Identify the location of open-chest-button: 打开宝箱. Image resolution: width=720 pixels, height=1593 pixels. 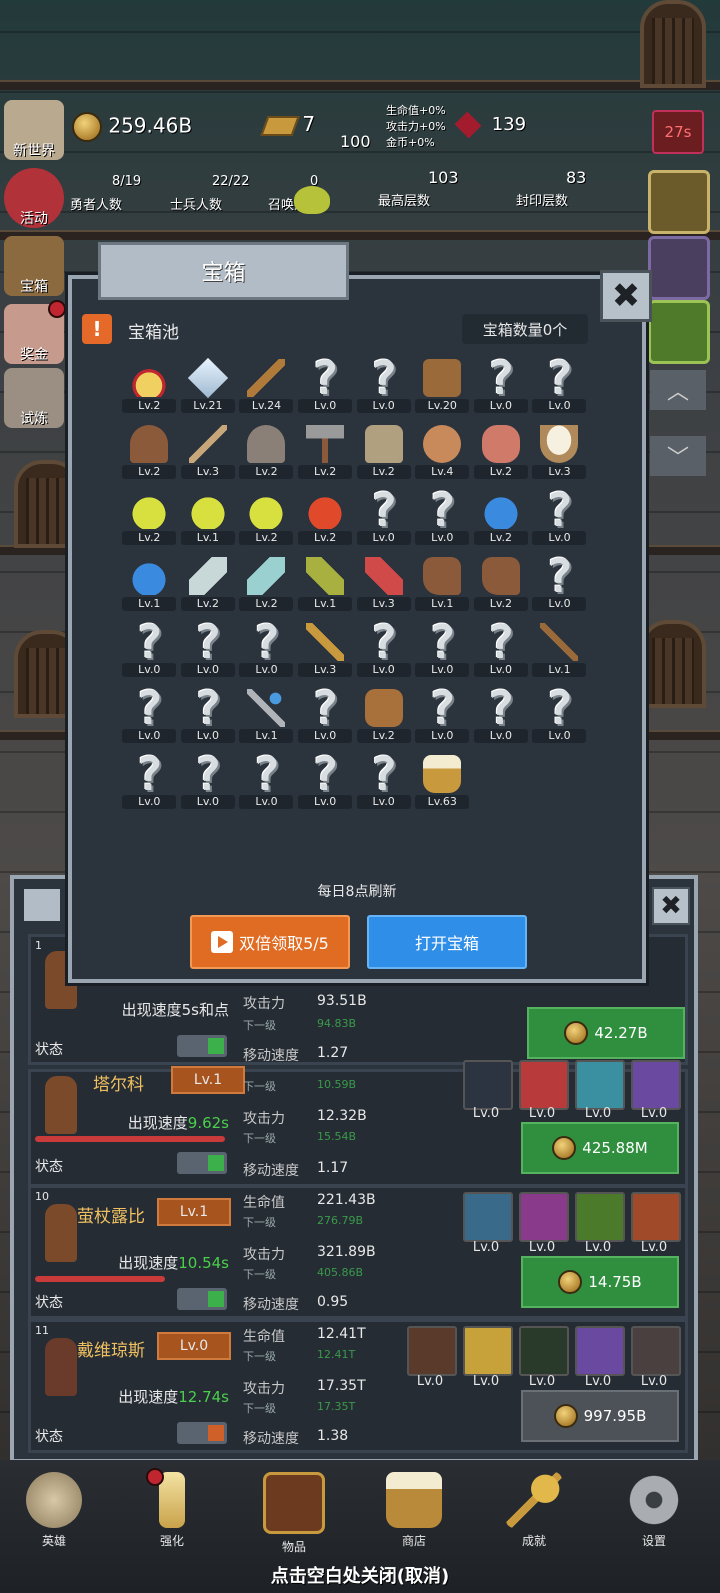
(447, 942).